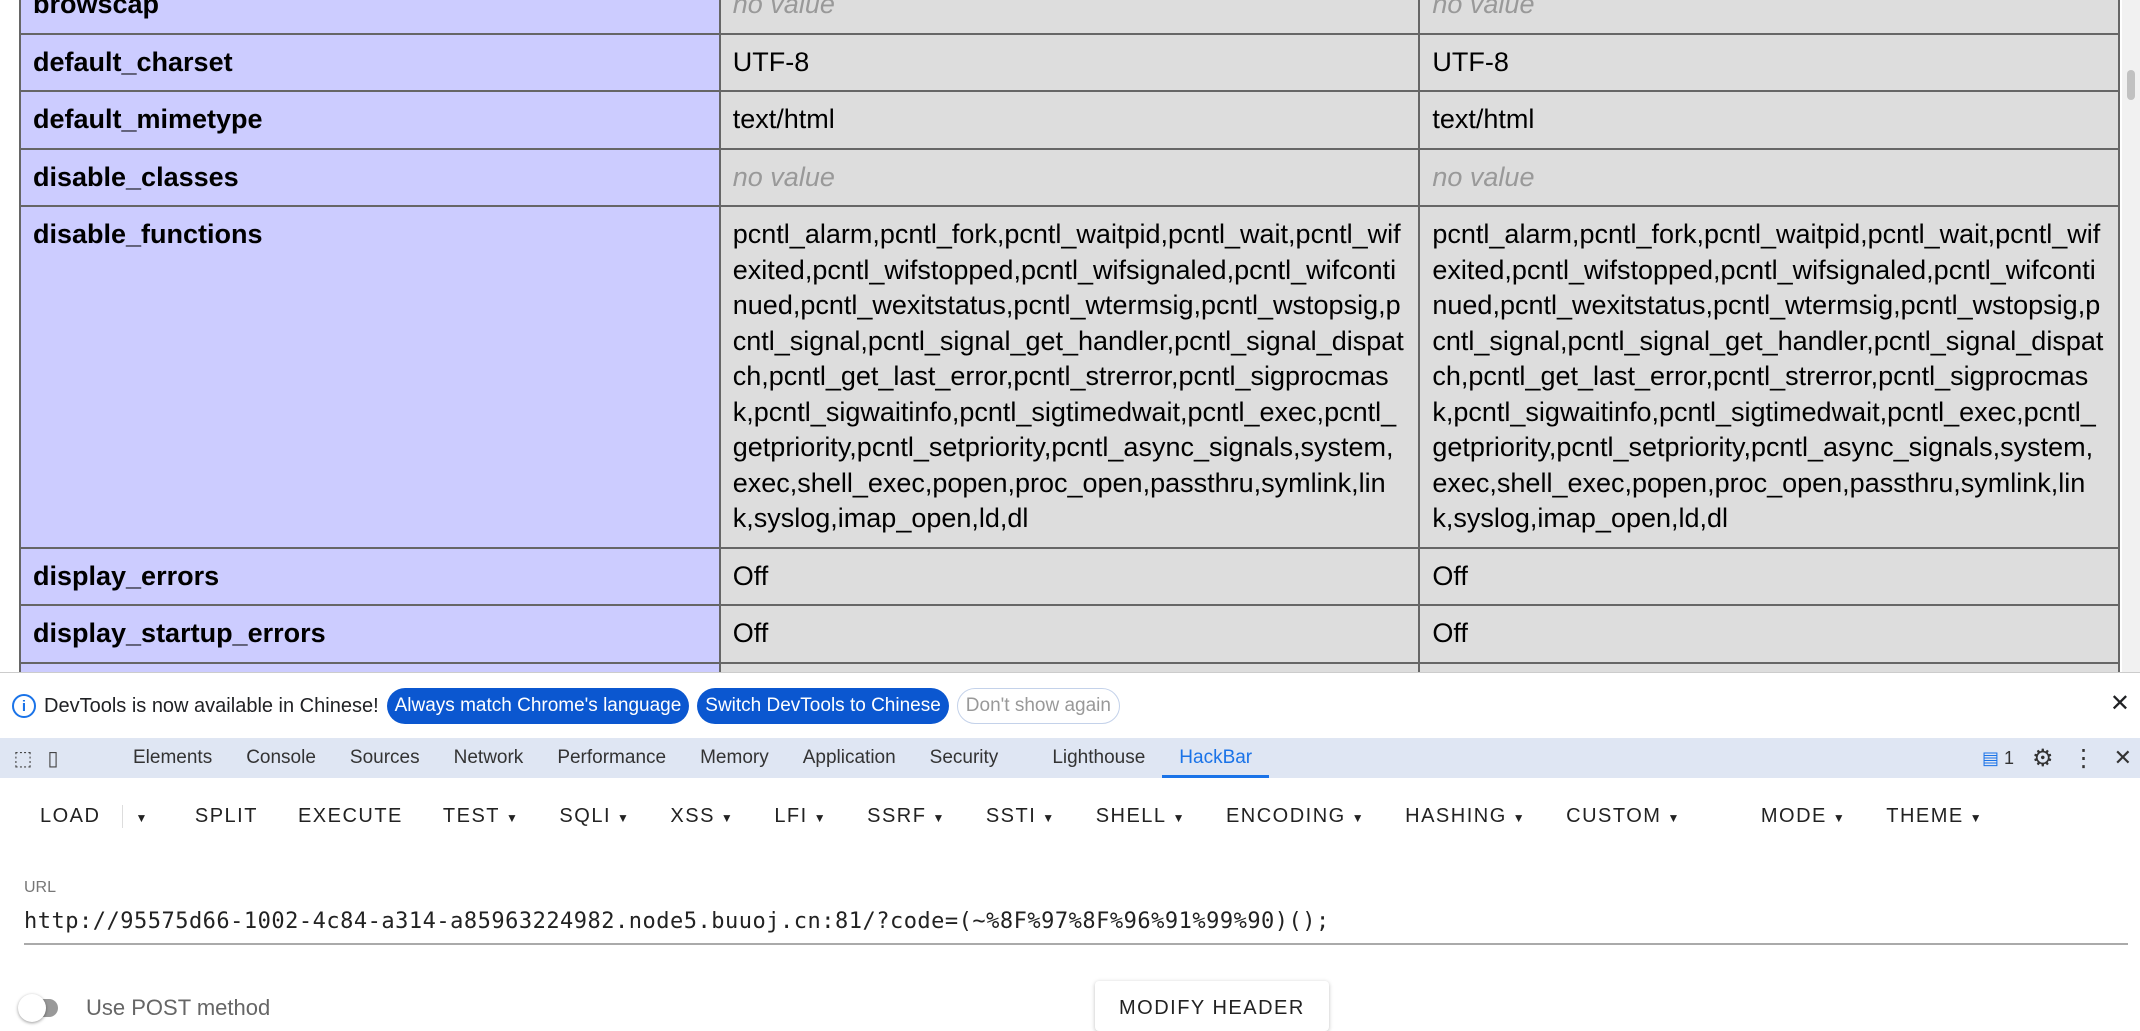 This screenshot has width=2140, height=1031. I want to click on inspect-element-icon: ⬚, so click(23, 758).